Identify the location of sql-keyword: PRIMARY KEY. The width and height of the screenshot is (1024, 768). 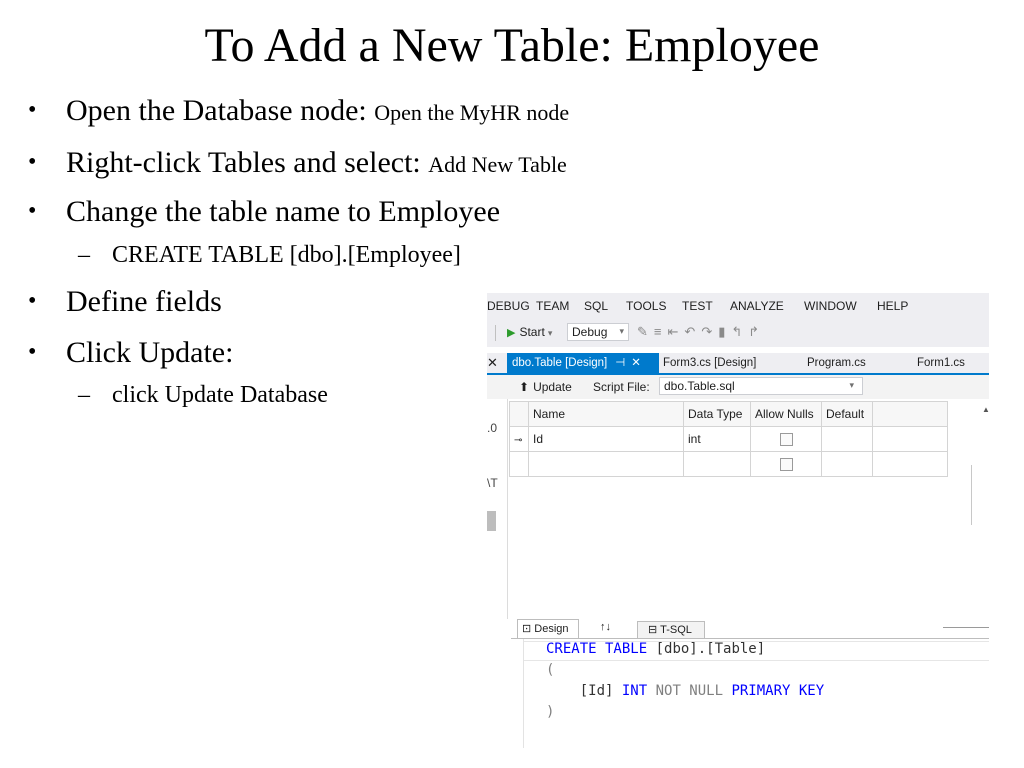
(778, 691).